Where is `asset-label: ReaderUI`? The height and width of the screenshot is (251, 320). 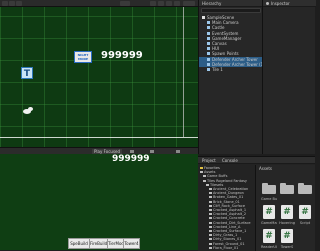 asset-label: ReaderUI is located at coordinates (269, 247).